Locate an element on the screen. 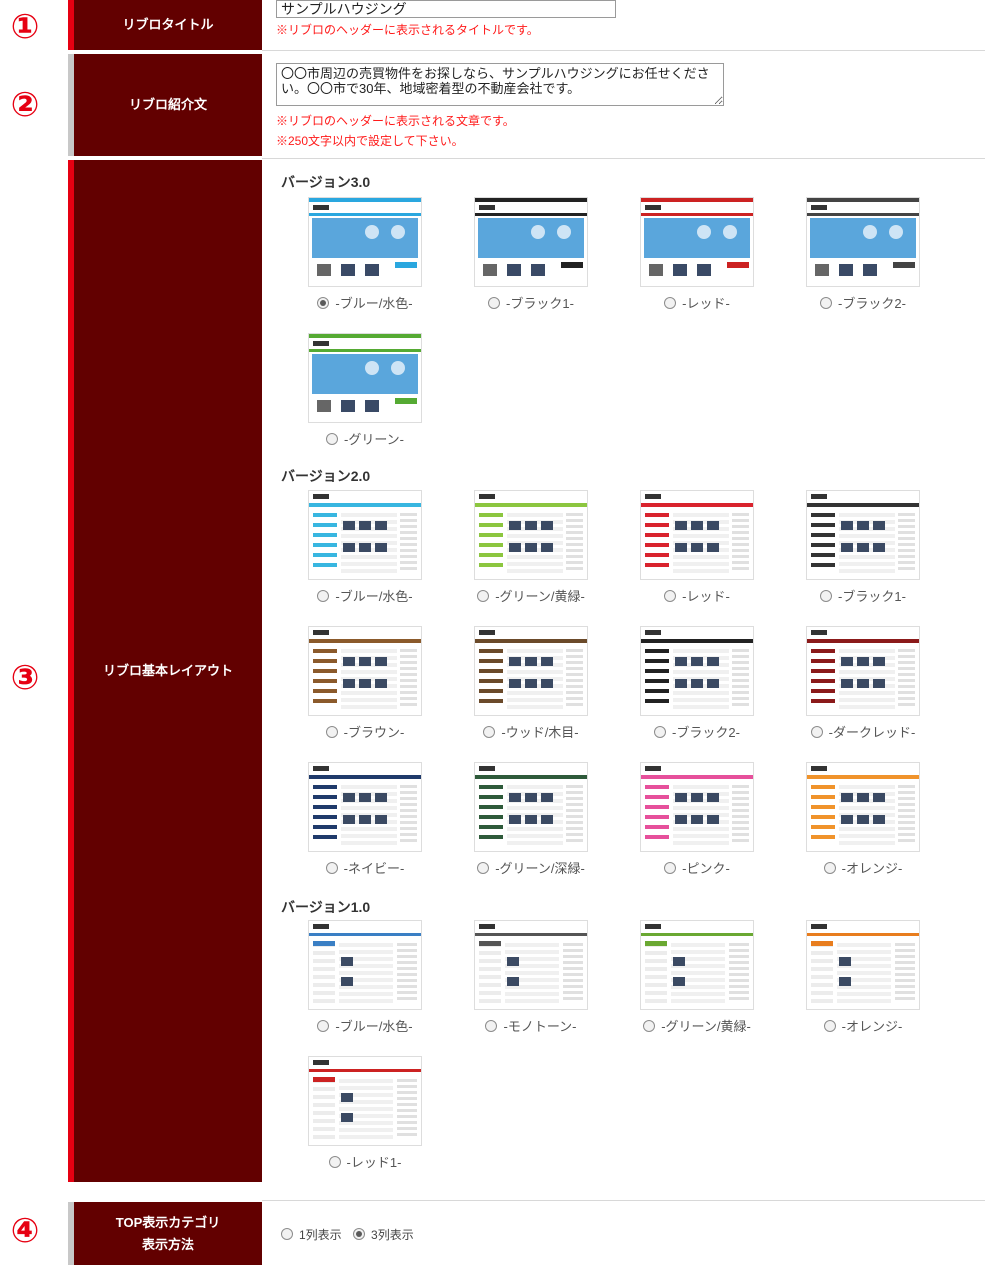 The image size is (985, 1265). layout-option: -レッド1- is located at coordinates (365, 1113).